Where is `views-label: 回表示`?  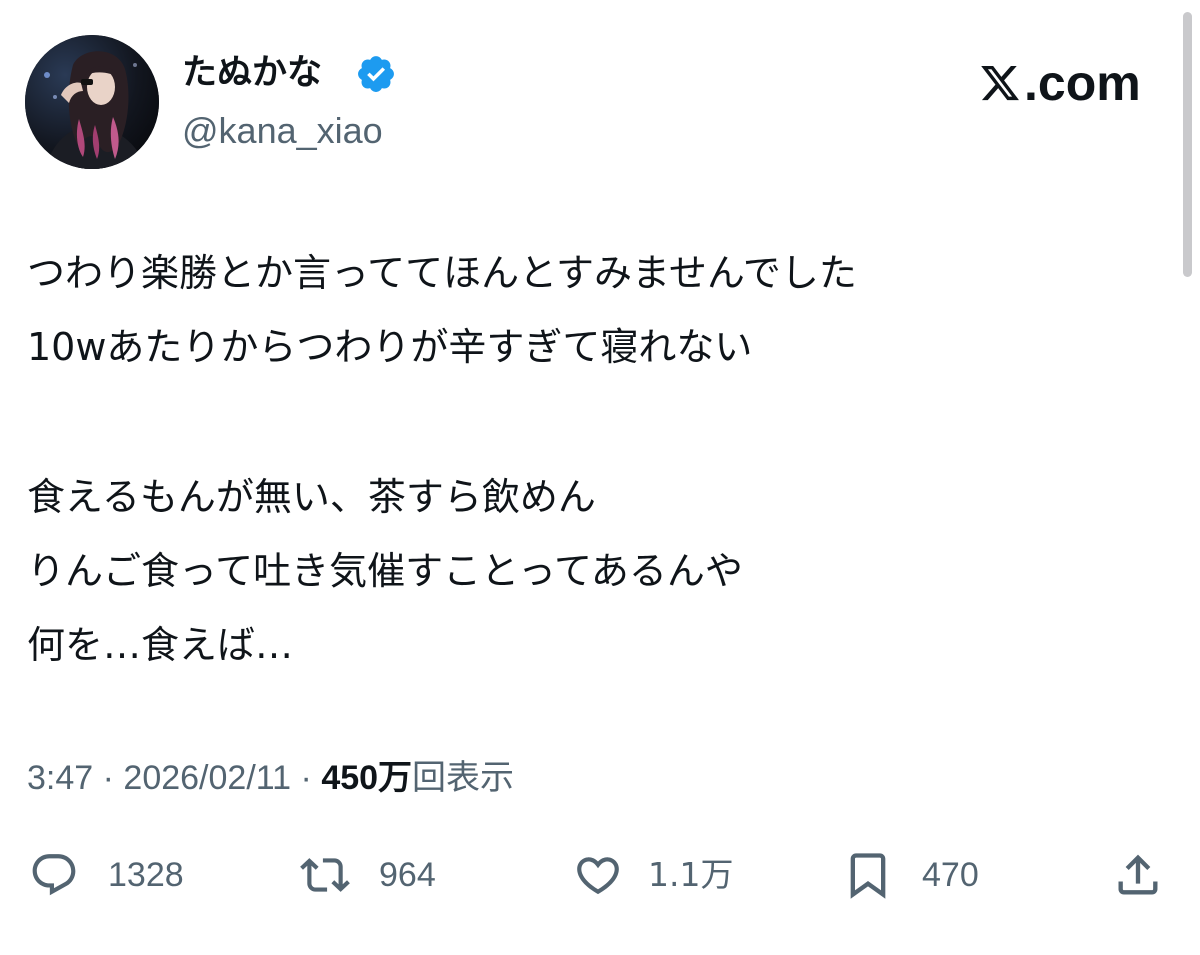 views-label: 回表示 is located at coordinates (463, 778).